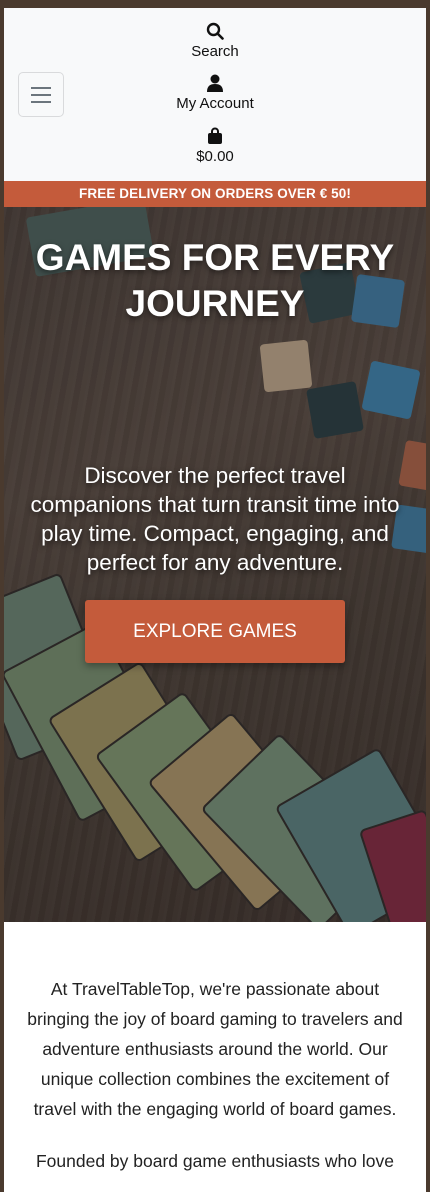 The width and height of the screenshot is (430, 1192). I want to click on search-icon, so click(215, 32).